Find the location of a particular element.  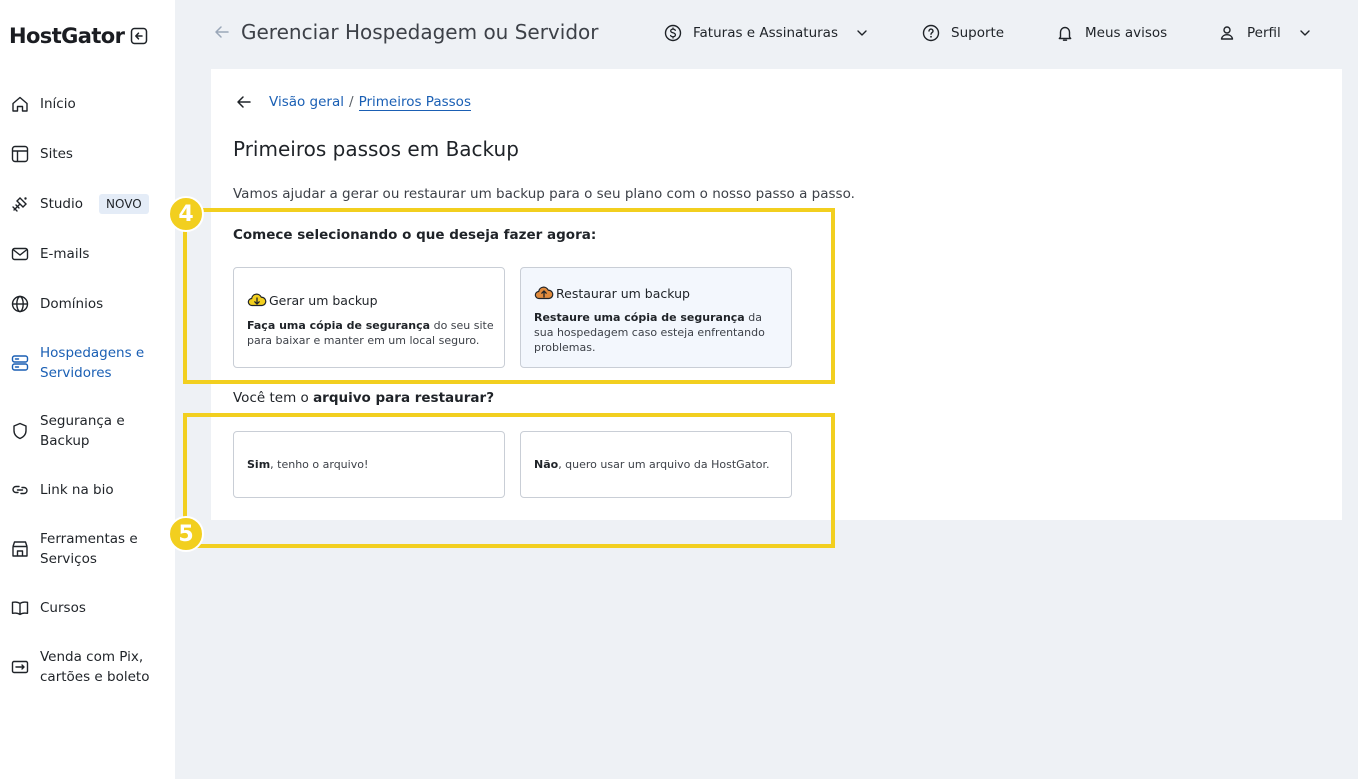

breadcrumb-current: Primeiros Passos is located at coordinates (414, 102).